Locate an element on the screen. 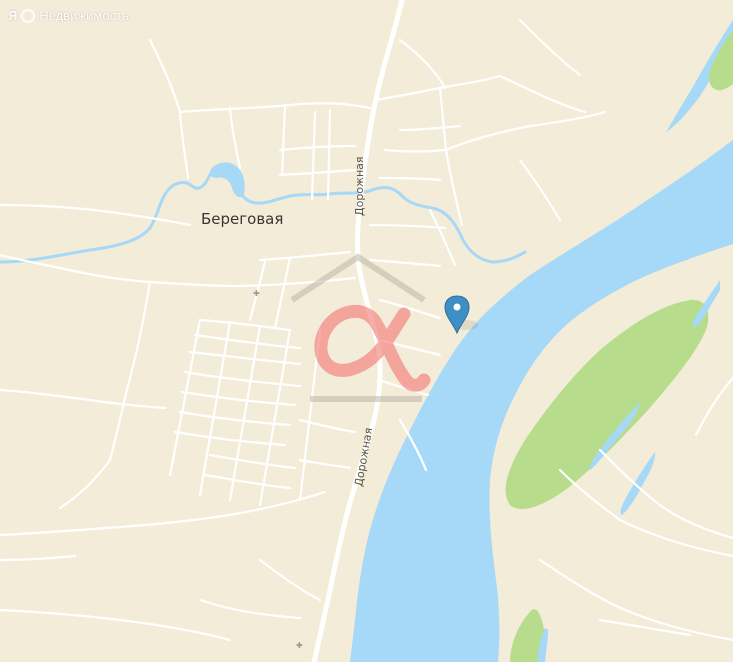 Image resolution: width=733 pixels, height=662 pixels. circle-logo-icon is located at coordinates (28, 15).